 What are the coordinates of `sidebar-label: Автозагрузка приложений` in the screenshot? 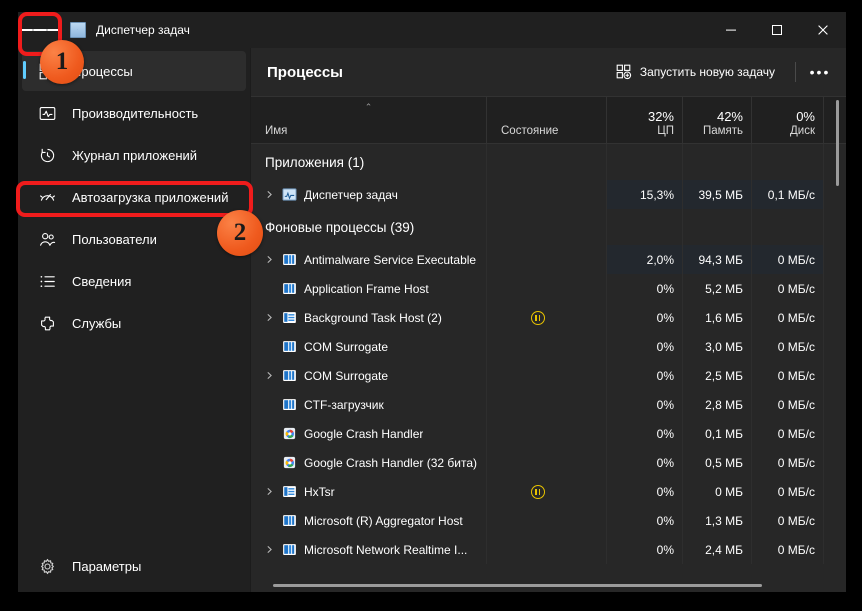 It's located at (150, 197).